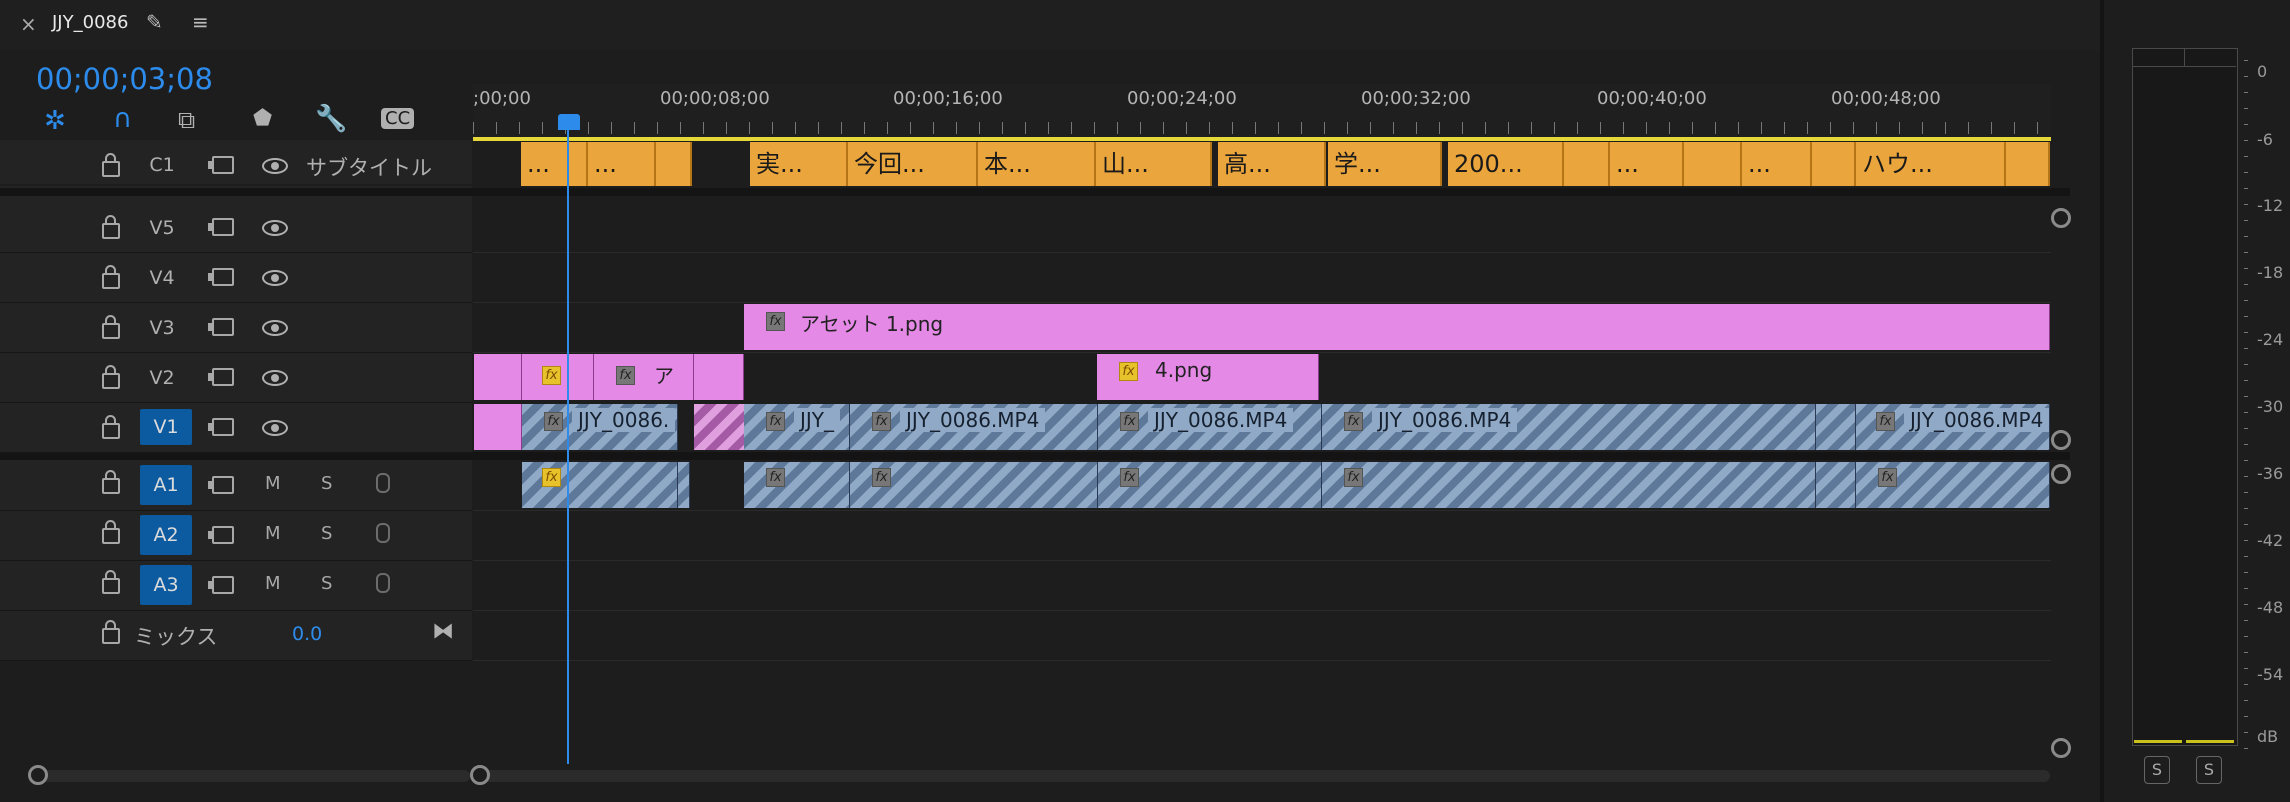  I want to click on scroll-knob, so click(38, 775).